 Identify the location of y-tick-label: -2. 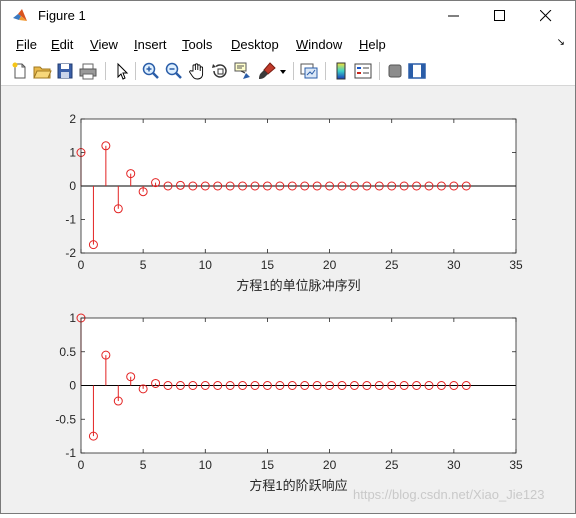
(70, 253).